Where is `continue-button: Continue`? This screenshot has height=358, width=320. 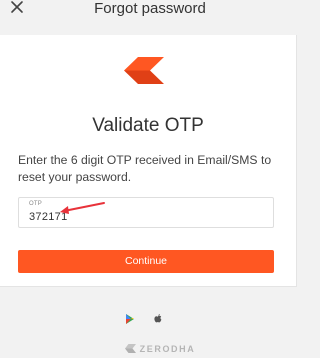
continue-button: Continue is located at coordinates (146, 261).